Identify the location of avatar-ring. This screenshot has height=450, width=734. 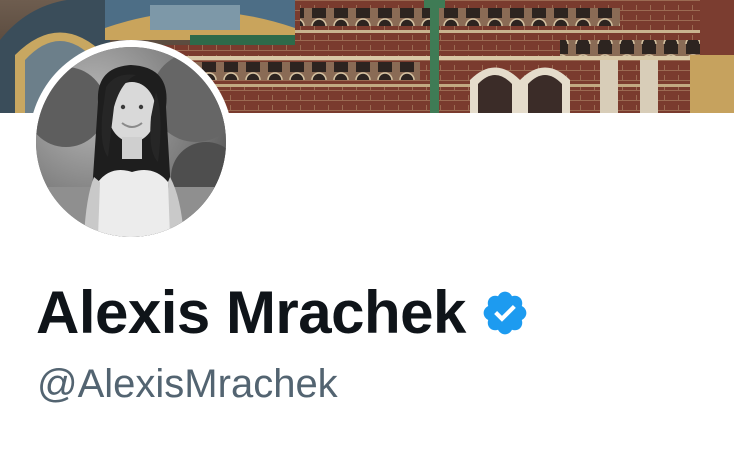
(131, 142).